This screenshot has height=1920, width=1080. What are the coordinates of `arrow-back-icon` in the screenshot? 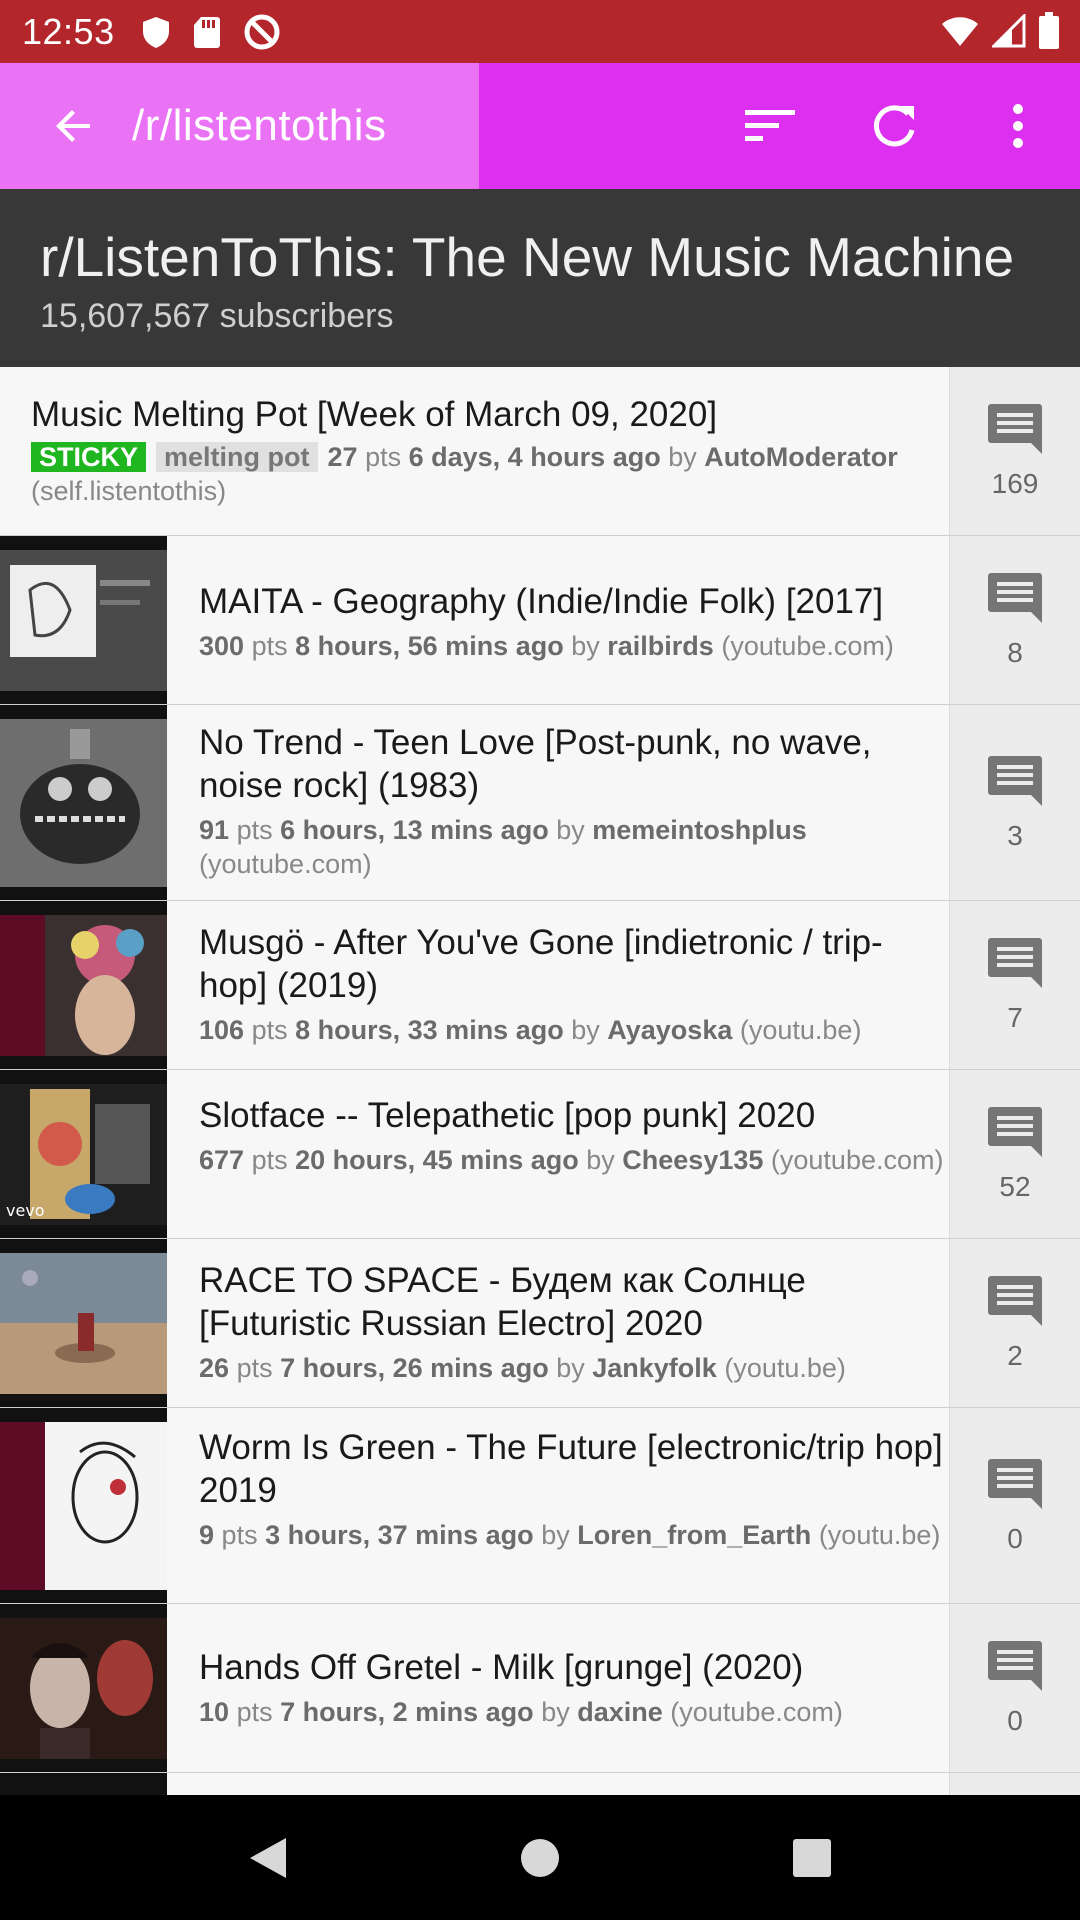 It's located at (73, 126).